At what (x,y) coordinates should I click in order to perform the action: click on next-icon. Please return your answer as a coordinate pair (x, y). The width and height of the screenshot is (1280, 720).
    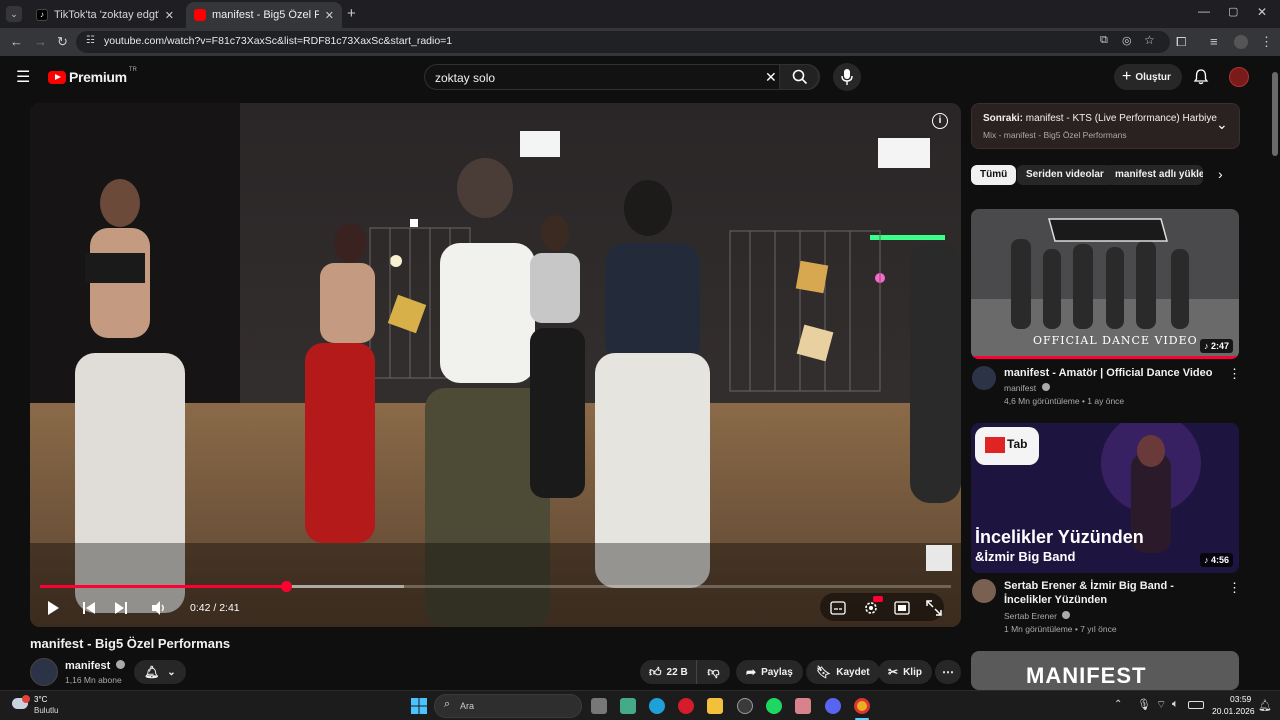
    Looking at the image, I should click on (121, 608).